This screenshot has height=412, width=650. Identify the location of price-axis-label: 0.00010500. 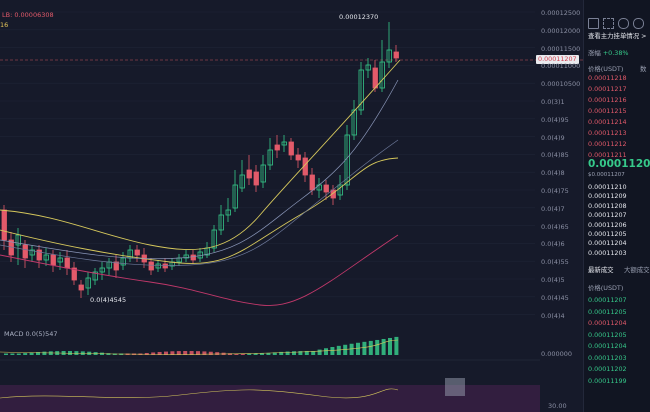
(561, 84).